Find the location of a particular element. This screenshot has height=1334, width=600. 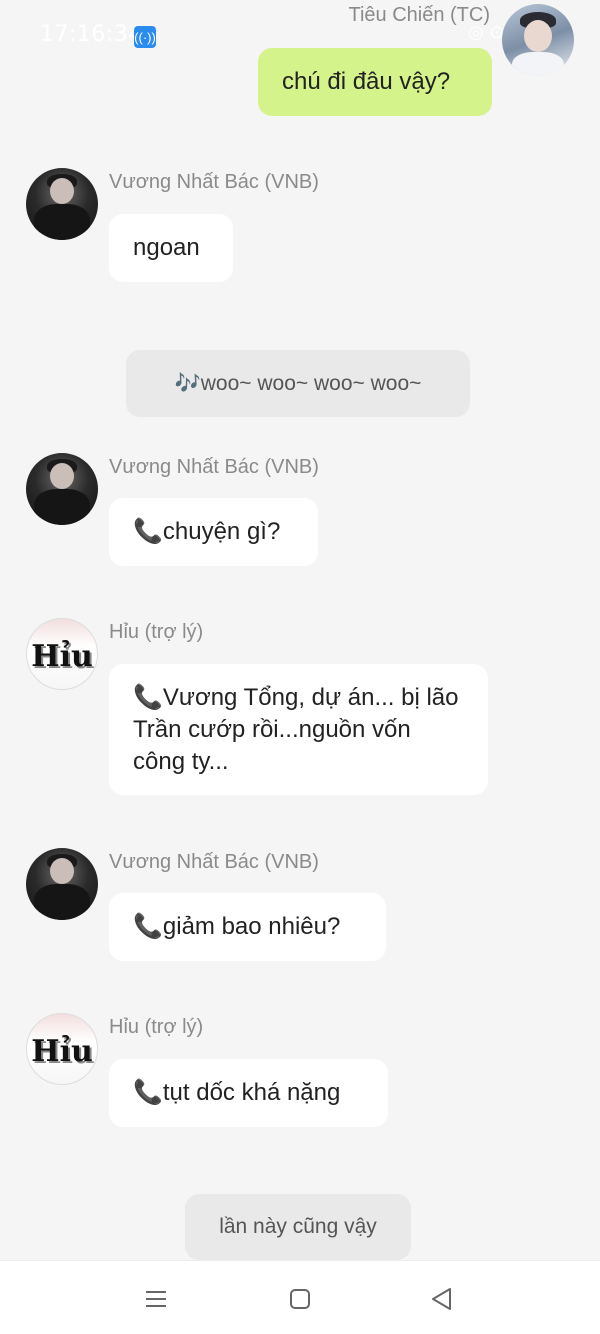

avatar-tc is located at coordinates (538, 40).